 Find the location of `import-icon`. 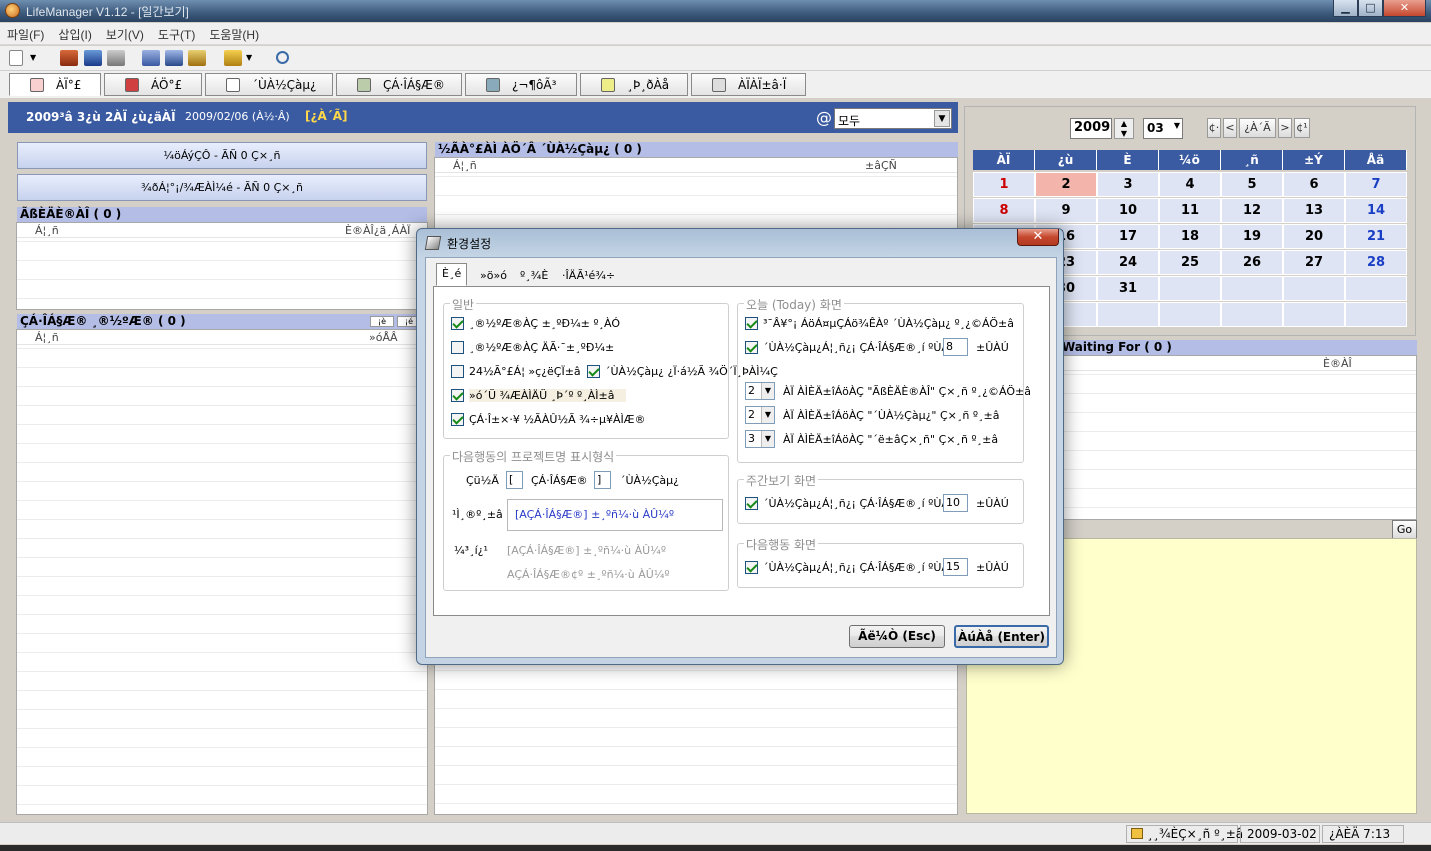

import-icon is located at coordinates (69, 58).